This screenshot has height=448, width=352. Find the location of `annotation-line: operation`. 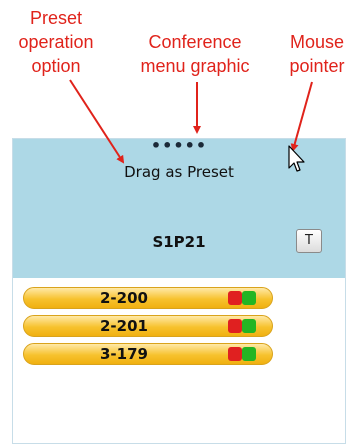

annotation-line: operation is located at coordinates (56, 42).